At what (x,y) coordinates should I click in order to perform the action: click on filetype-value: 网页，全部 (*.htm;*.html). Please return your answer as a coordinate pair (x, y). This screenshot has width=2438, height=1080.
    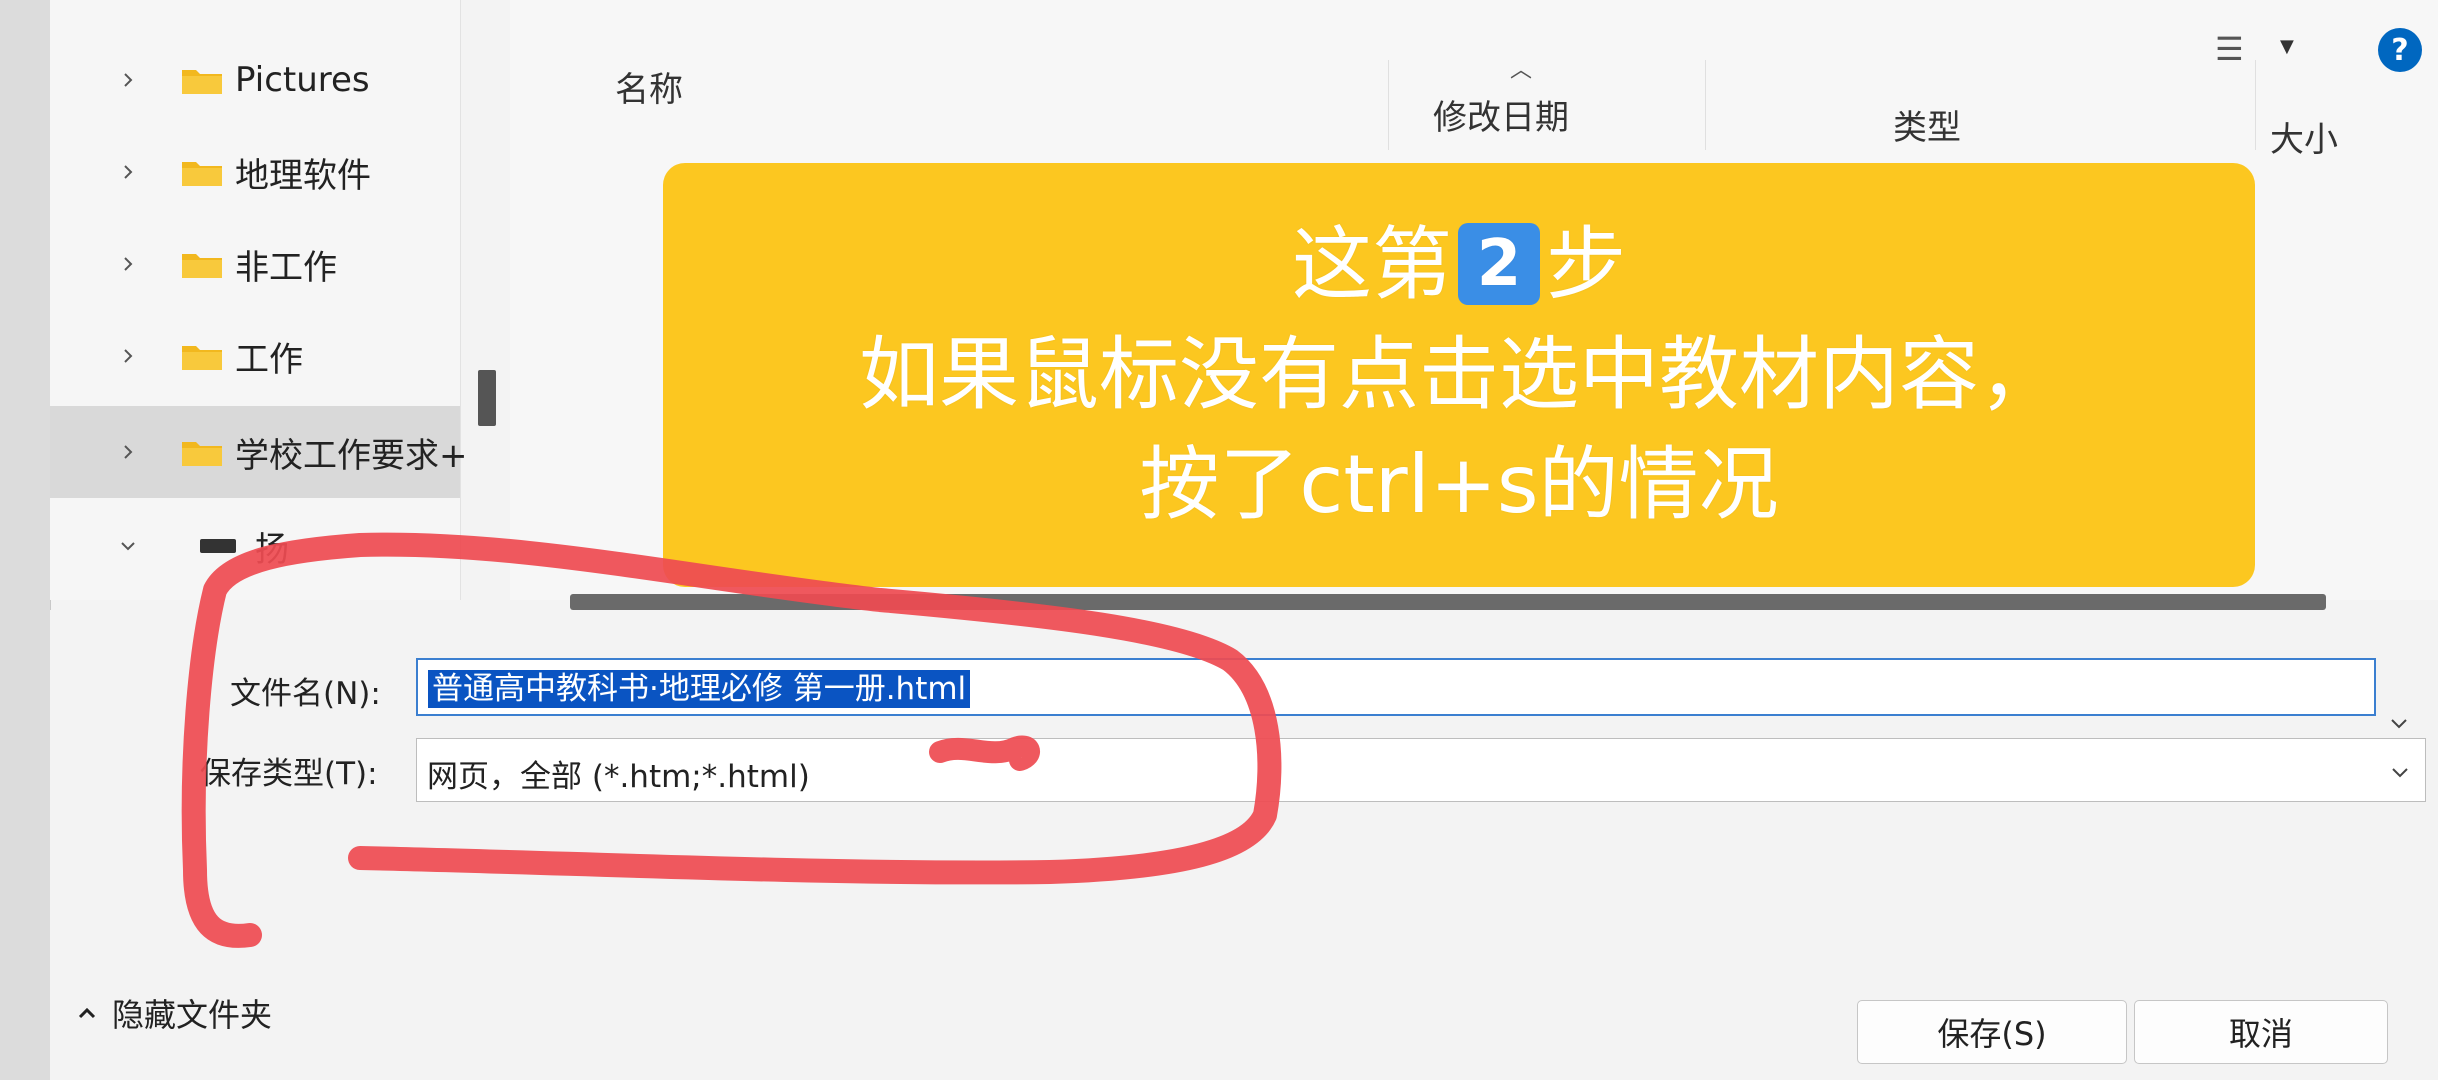
    Looking at the image, I should click on (618, 777).